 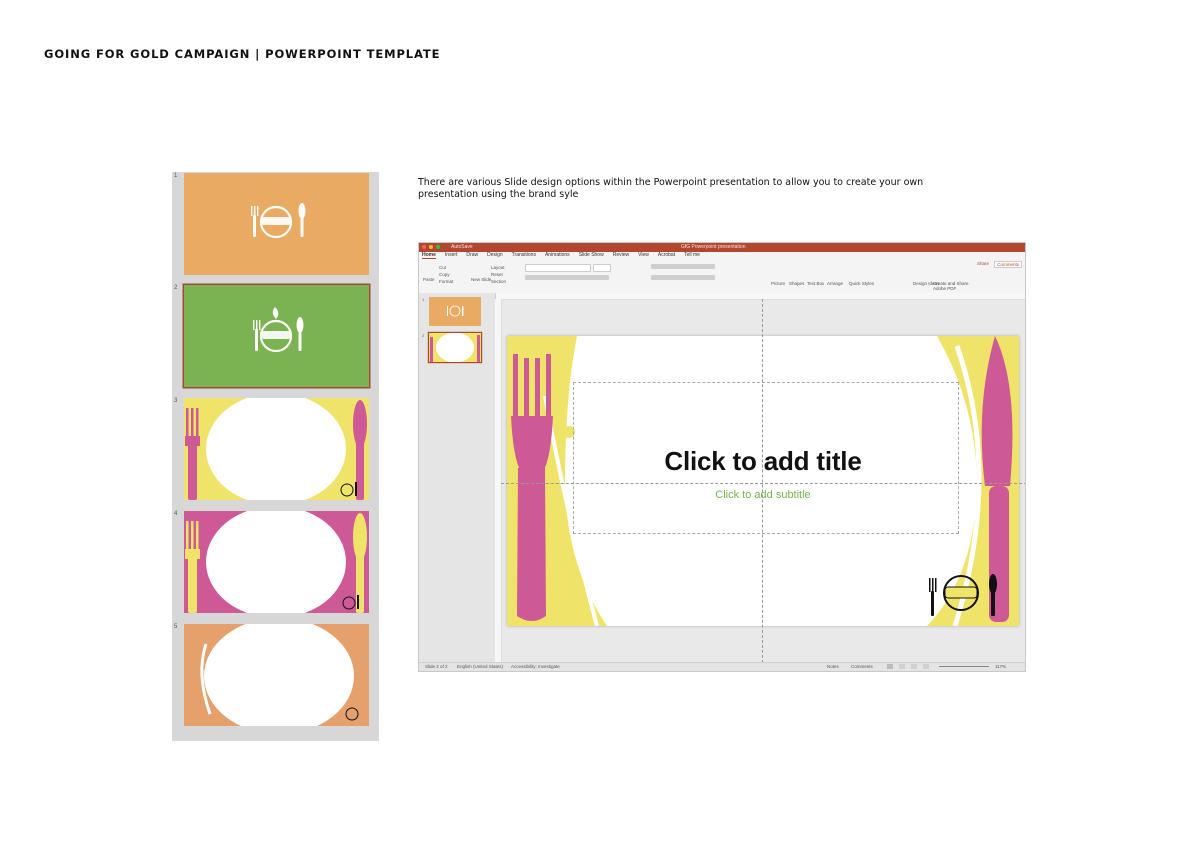 What do you see at coordinates (457, 478) in the screenshot?
I see `slide-panel: 1 2` at bounding box center [457, 478].